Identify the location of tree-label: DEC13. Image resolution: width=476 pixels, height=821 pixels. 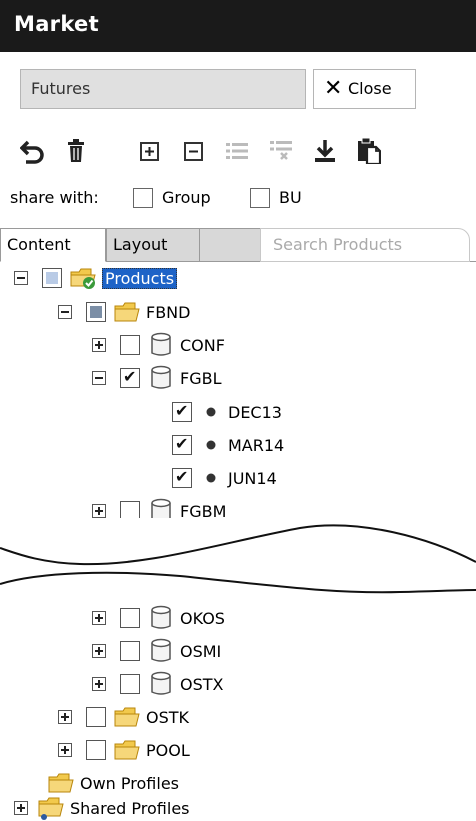
(255, 412).